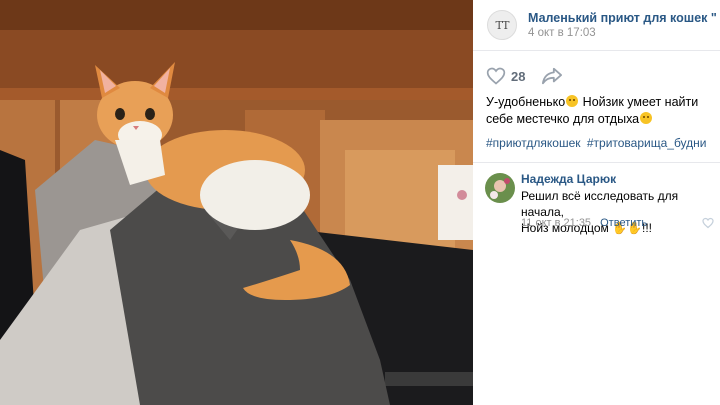 This screenshot has width=720, height=405. What do you see at coordinates (623, 223) in the screenshot?
I see `reply-link: Ответить` at bounding box center [623, 223].